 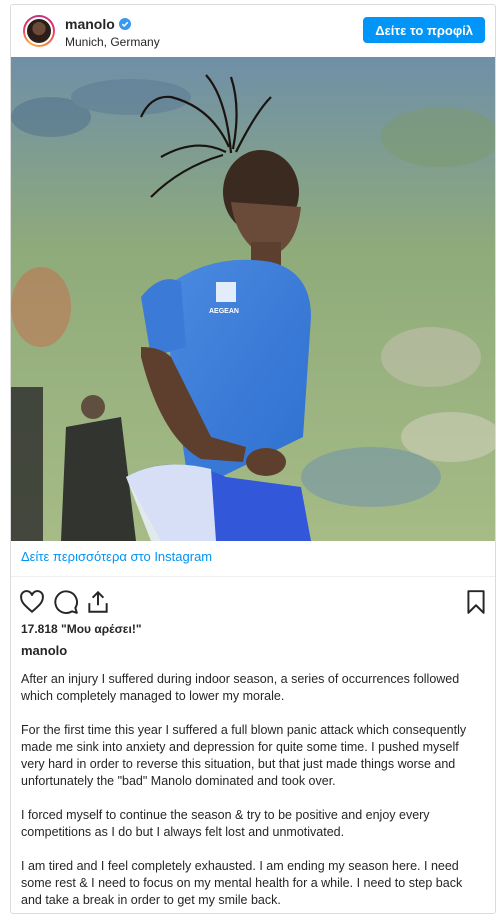 What do you see at coordinates (476, 602) in the screenshot?
I see `bookmark-icon` at bounding box center [476, 602].